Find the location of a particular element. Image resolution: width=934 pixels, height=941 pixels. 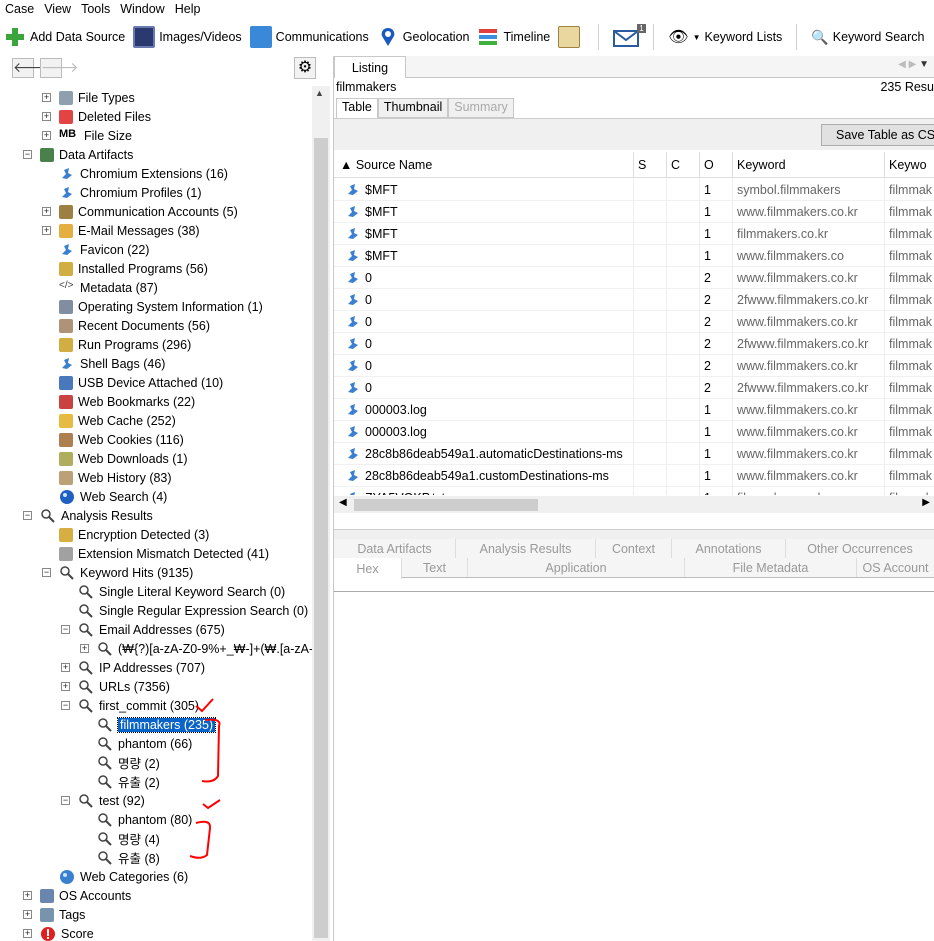

column-header: O is located at coordinates (716, 165).